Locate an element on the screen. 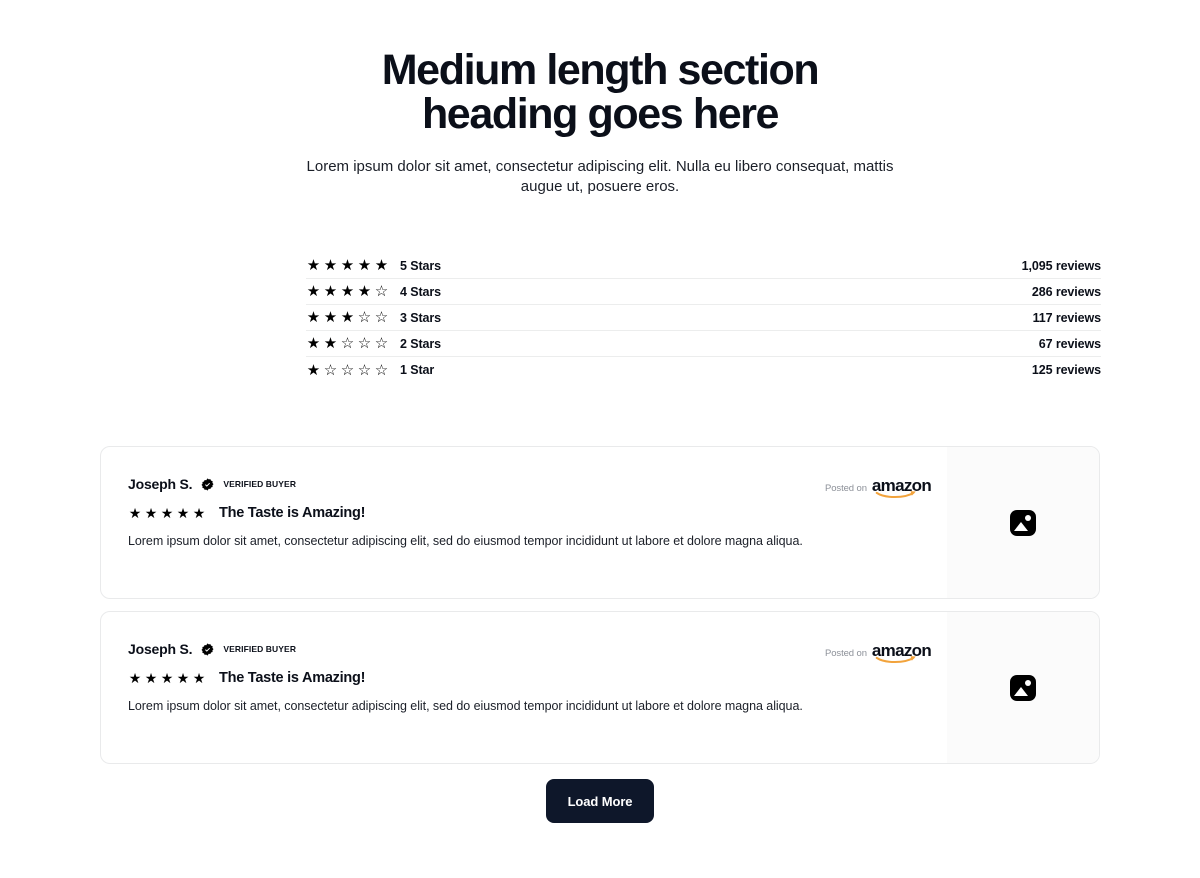  rating-row-left: ★ ☆ ☆ ☆ ☆ 1 Star is located at coordinates (370, 370).